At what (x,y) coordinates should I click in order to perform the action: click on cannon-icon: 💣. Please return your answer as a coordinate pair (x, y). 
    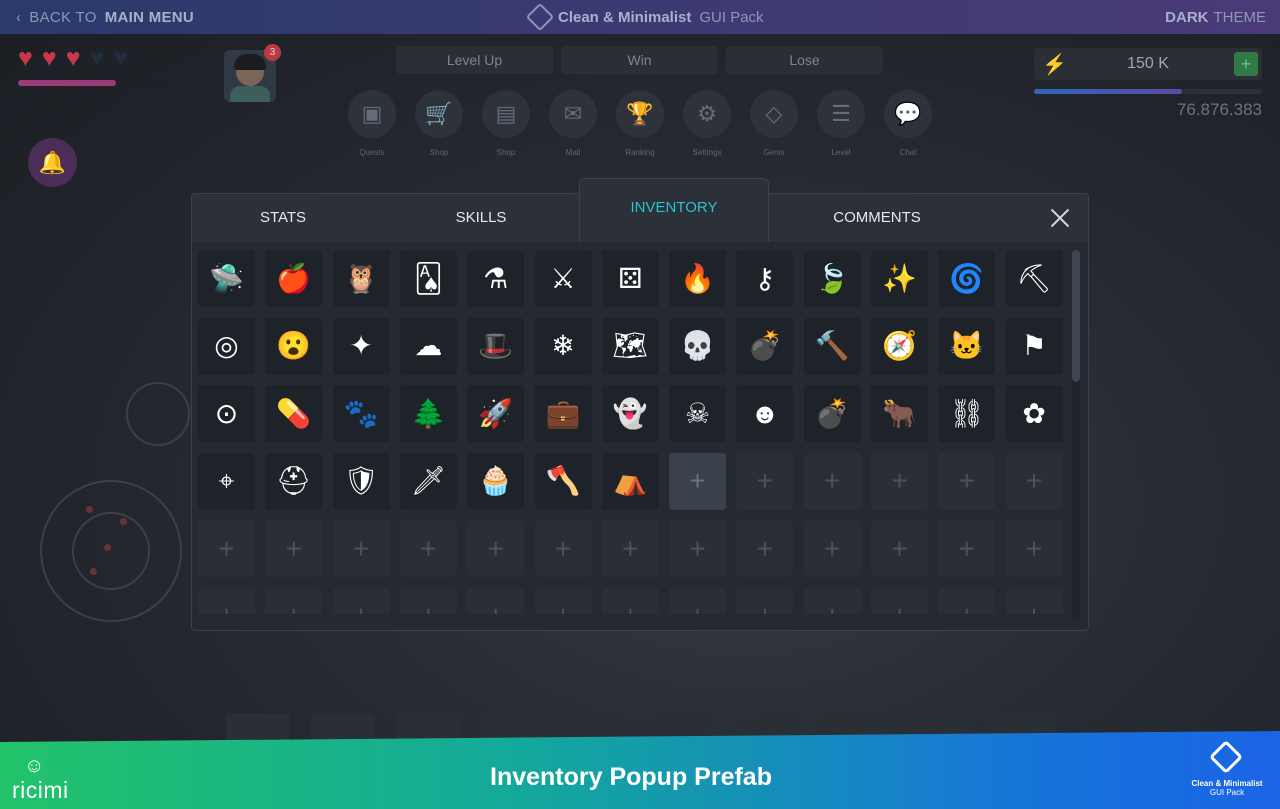
    Looking at the image, I should click on (765, 346).